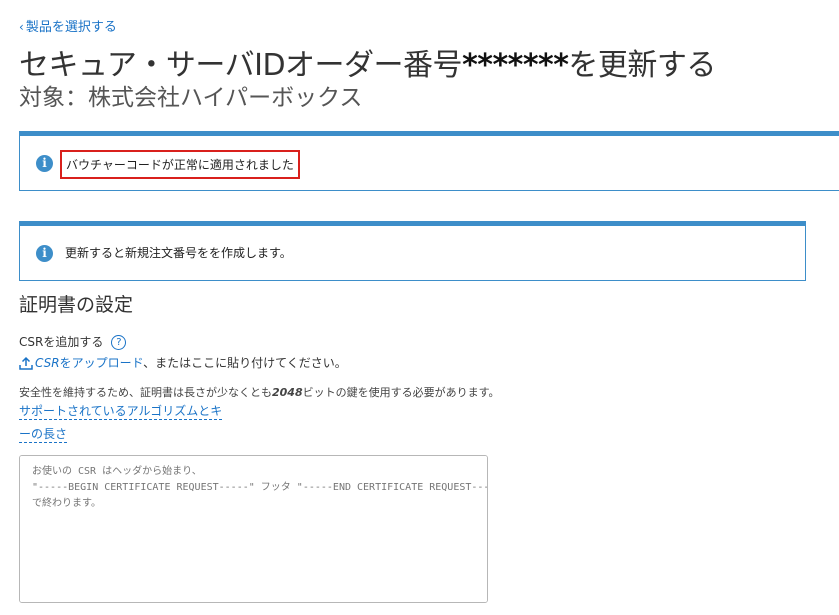  I want to click on upload-line: CSRをアップロード、またはここに貼り付けてください。, so click(183, 362).